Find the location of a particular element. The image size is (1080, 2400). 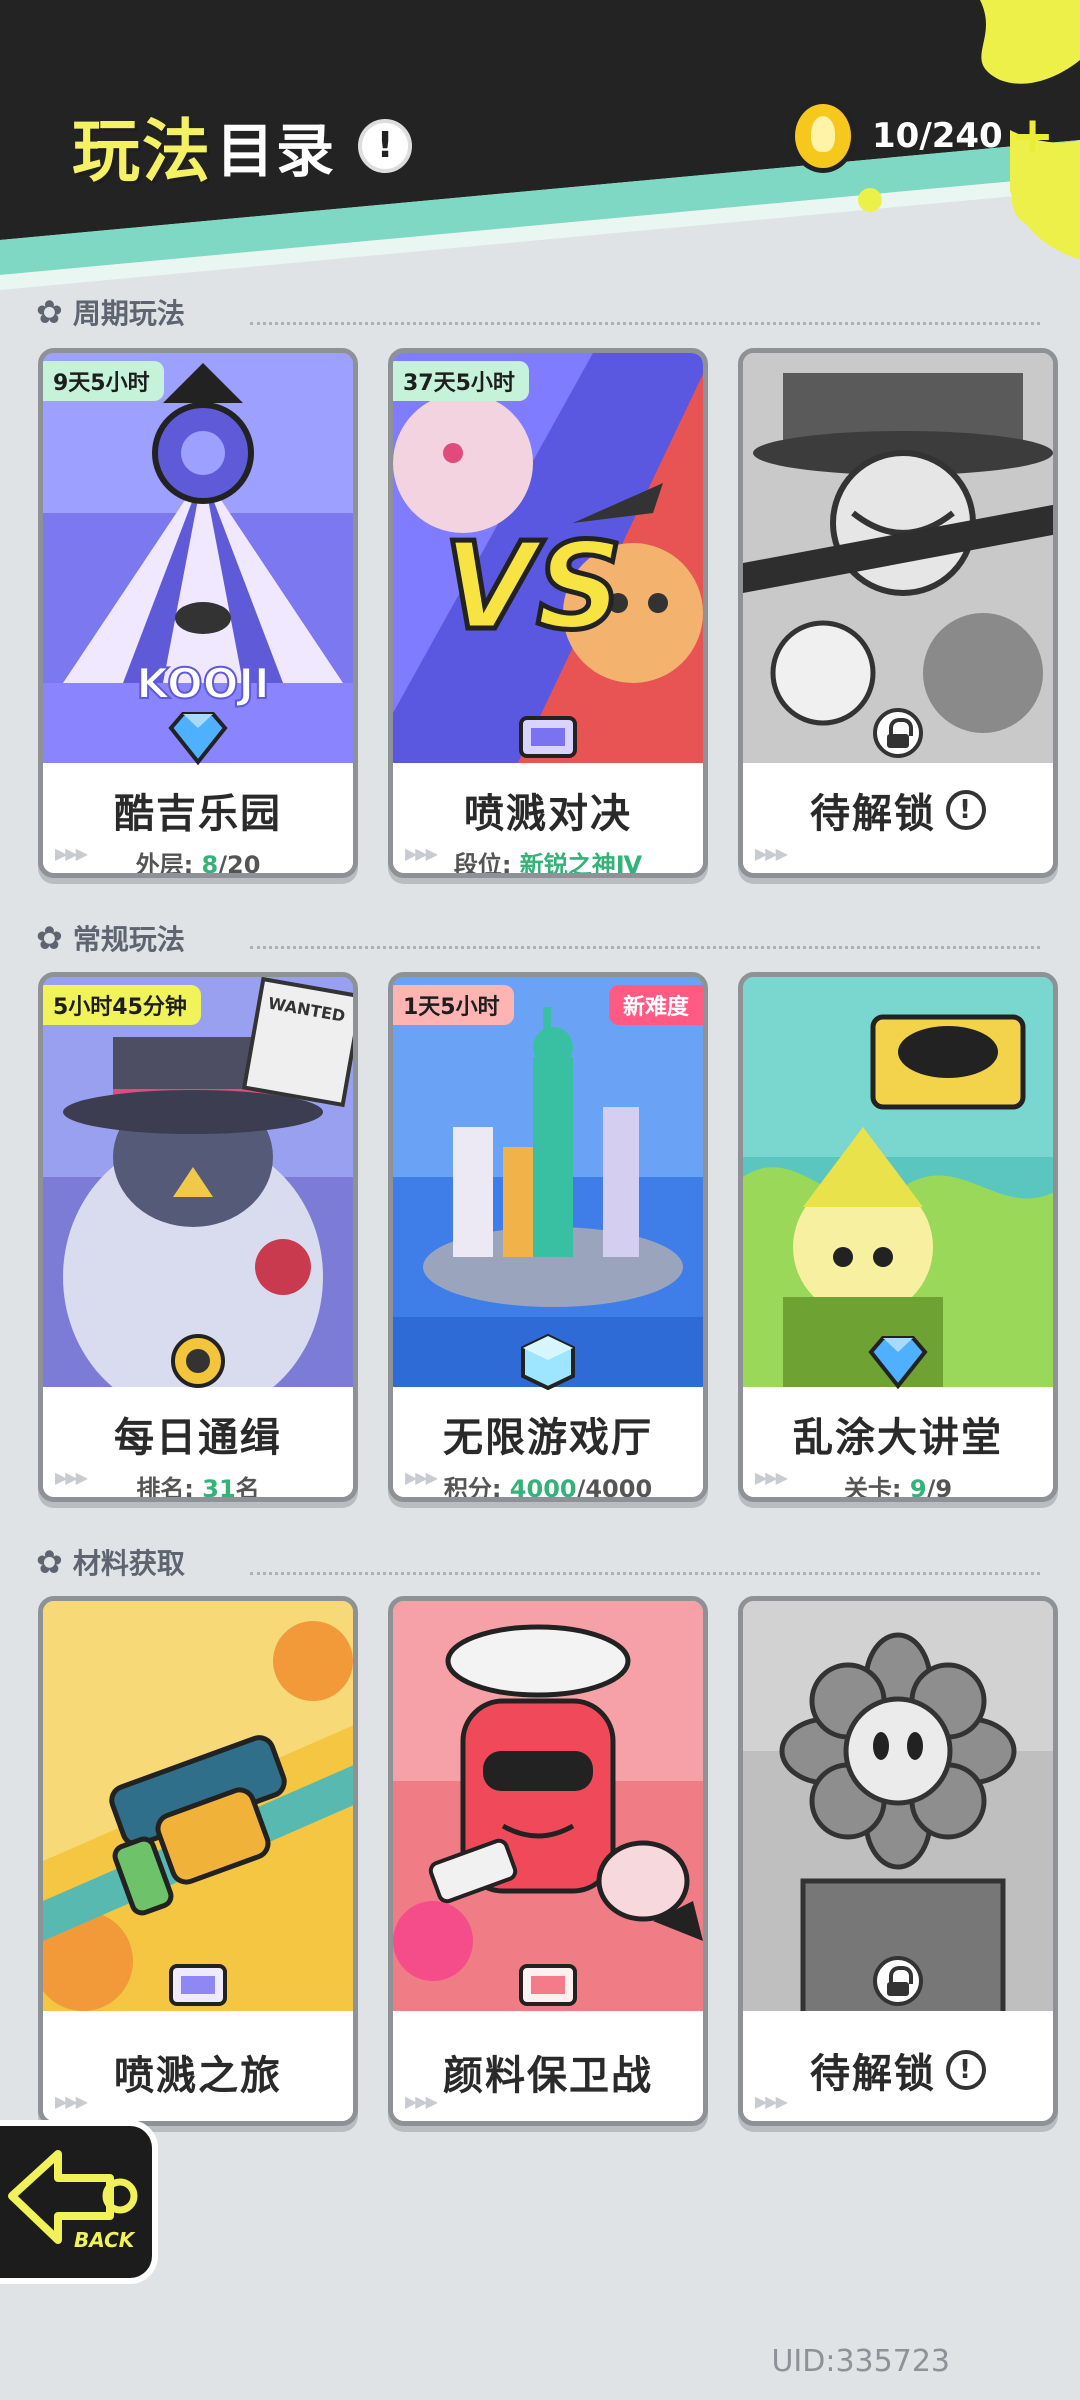

progress-label: 关卡: is located at coordinates (876, 1488).